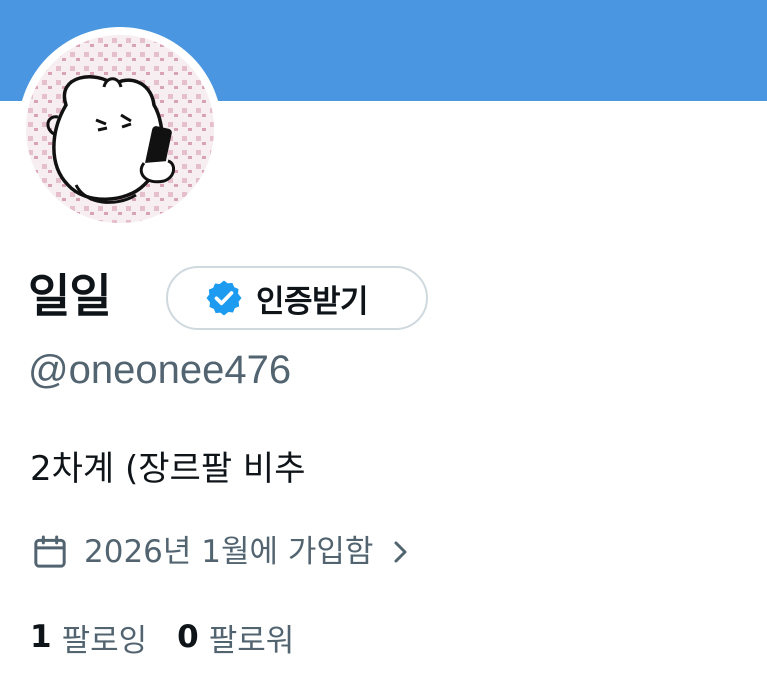 Image resolution: width=767 pixels, height=673 pixels. I want to click on verified-badge-icon, so click(224, 298).